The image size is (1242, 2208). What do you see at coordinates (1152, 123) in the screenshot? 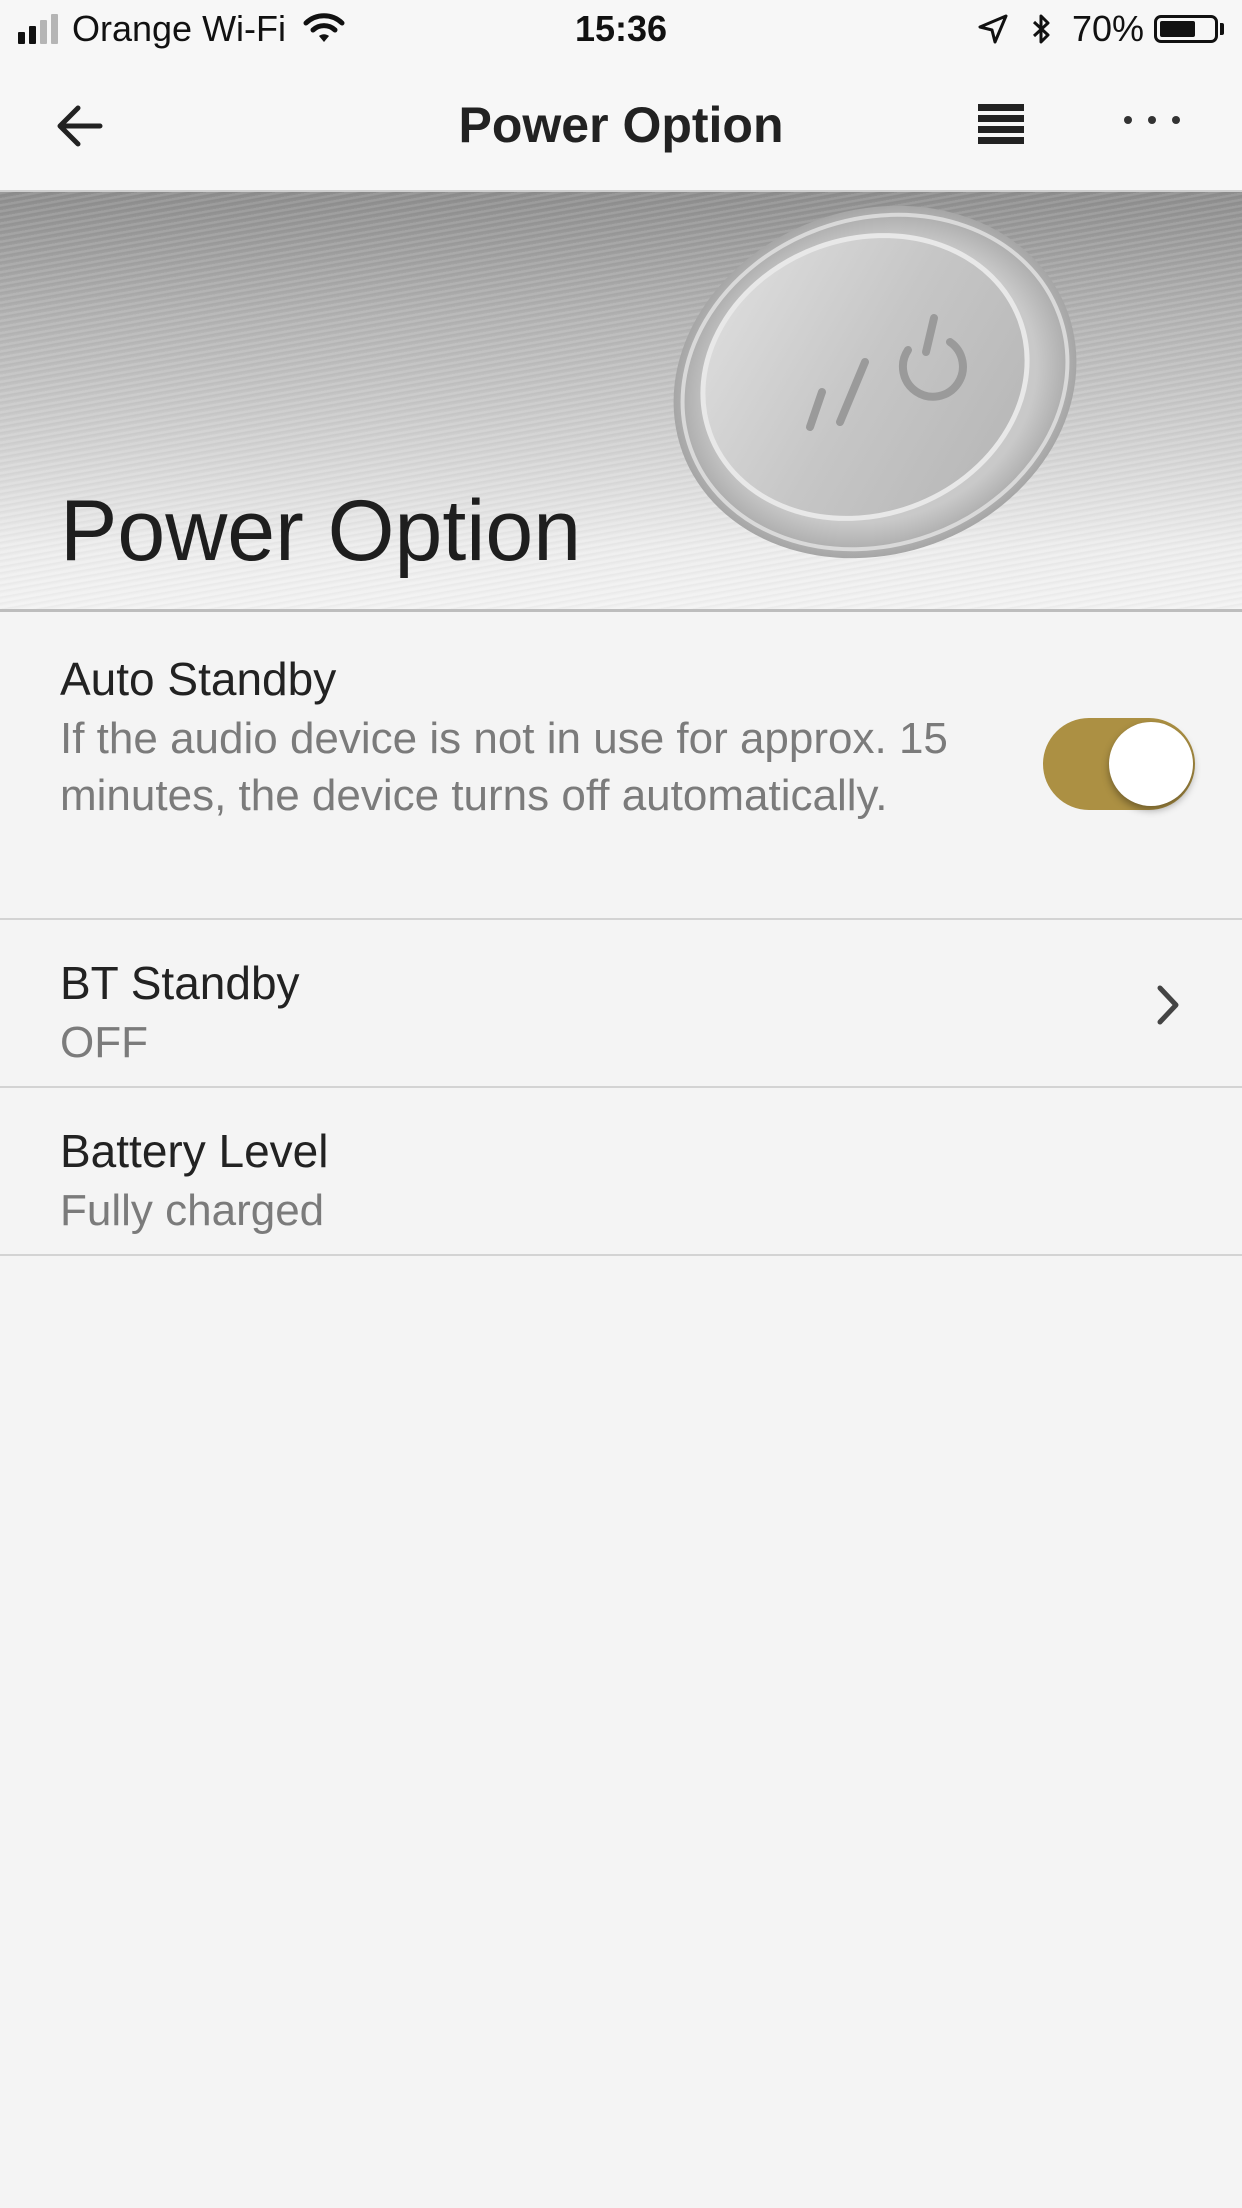
I see `more-horizontal-icon` at bounding box center [1152, 123].